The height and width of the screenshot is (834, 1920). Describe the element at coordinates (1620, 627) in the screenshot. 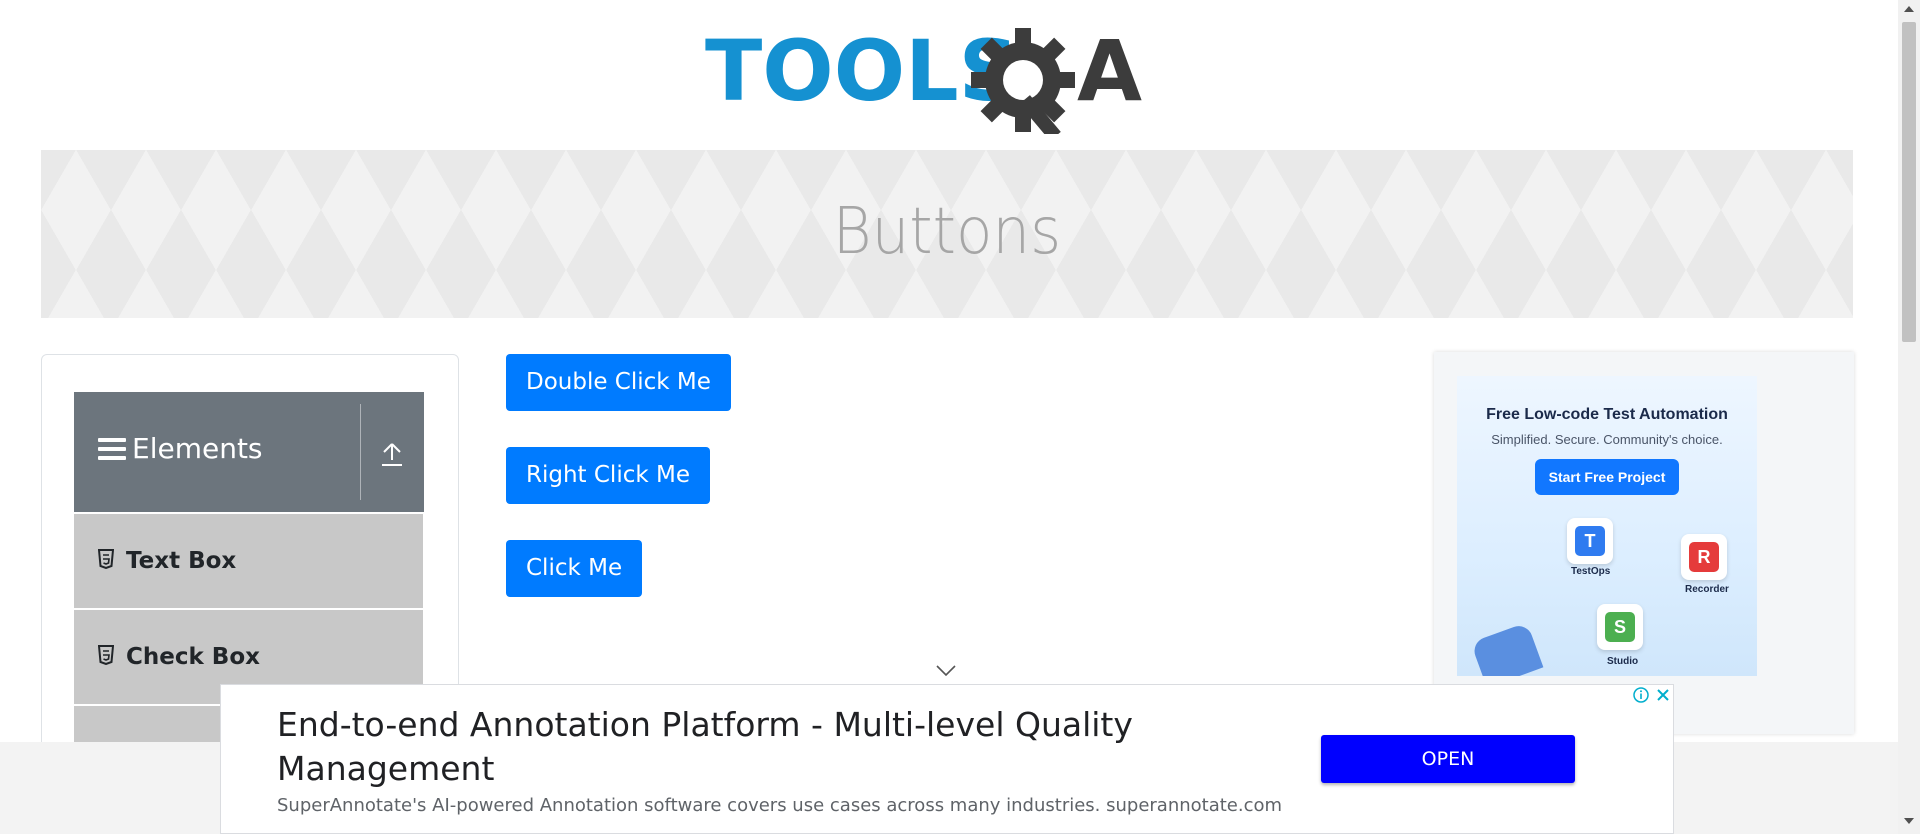

I see `studio-icon: S` at that location.